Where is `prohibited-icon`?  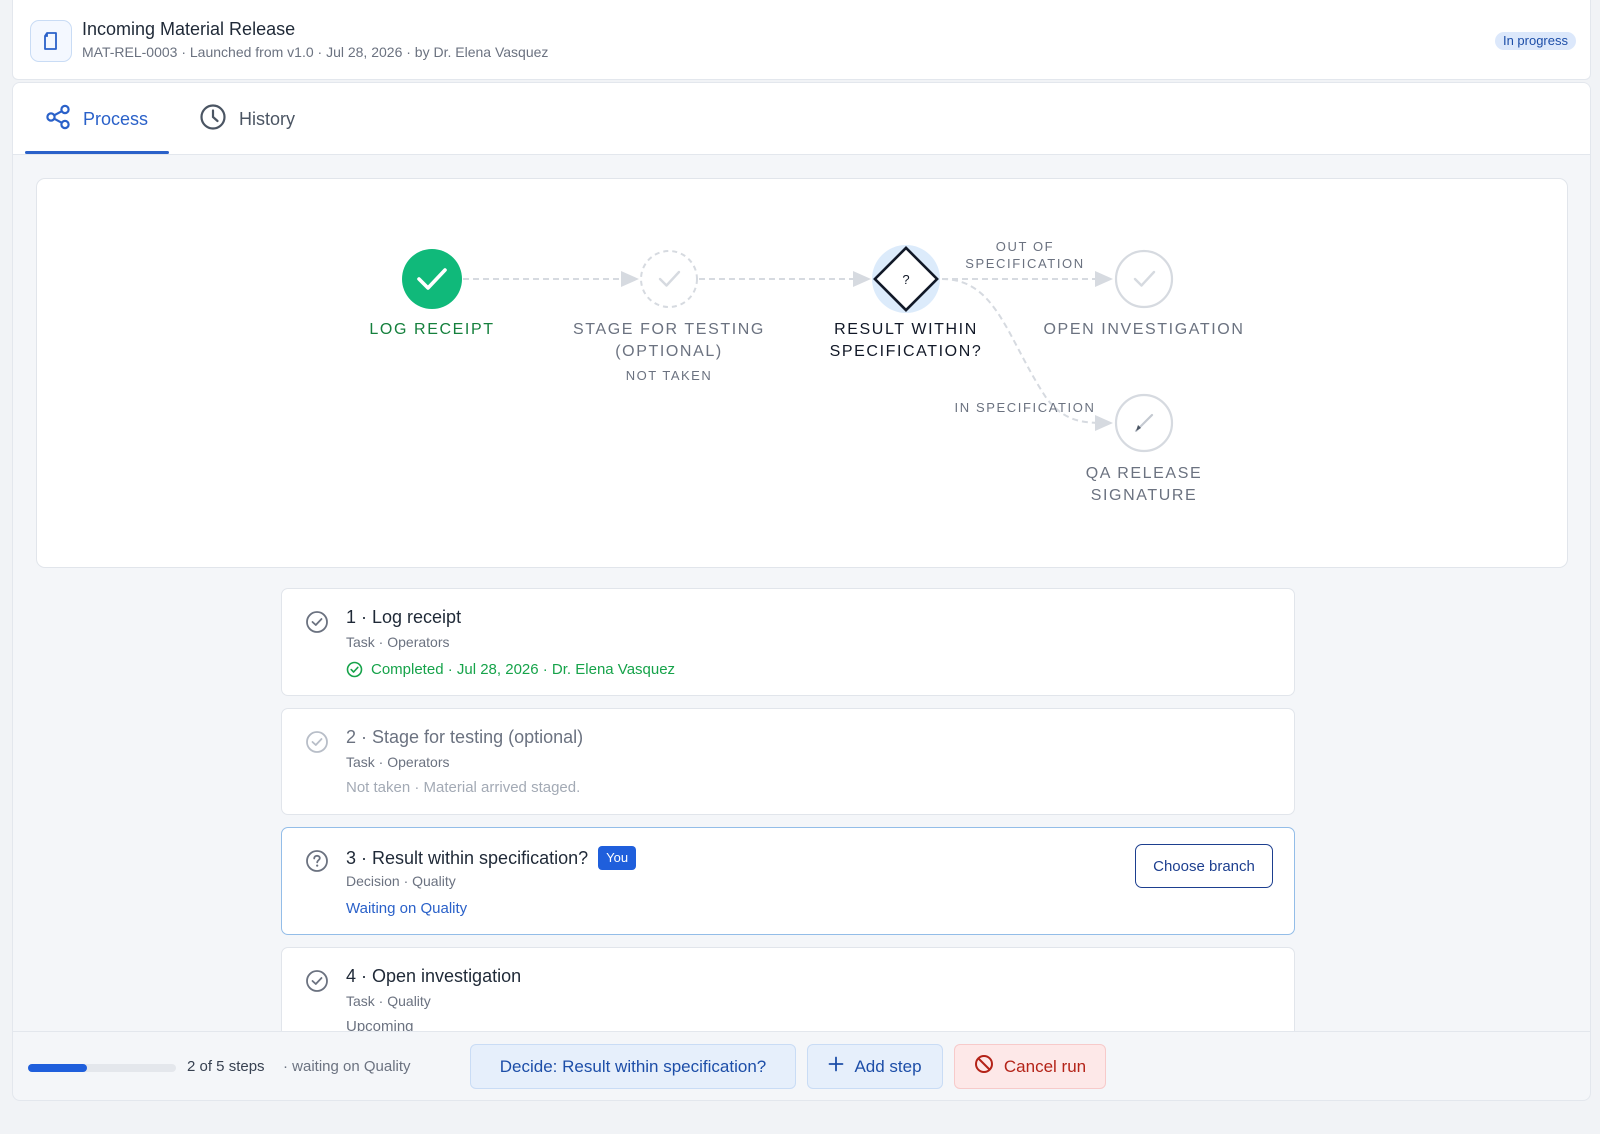
prohibited-icon is located at coordinates (984, 1066).